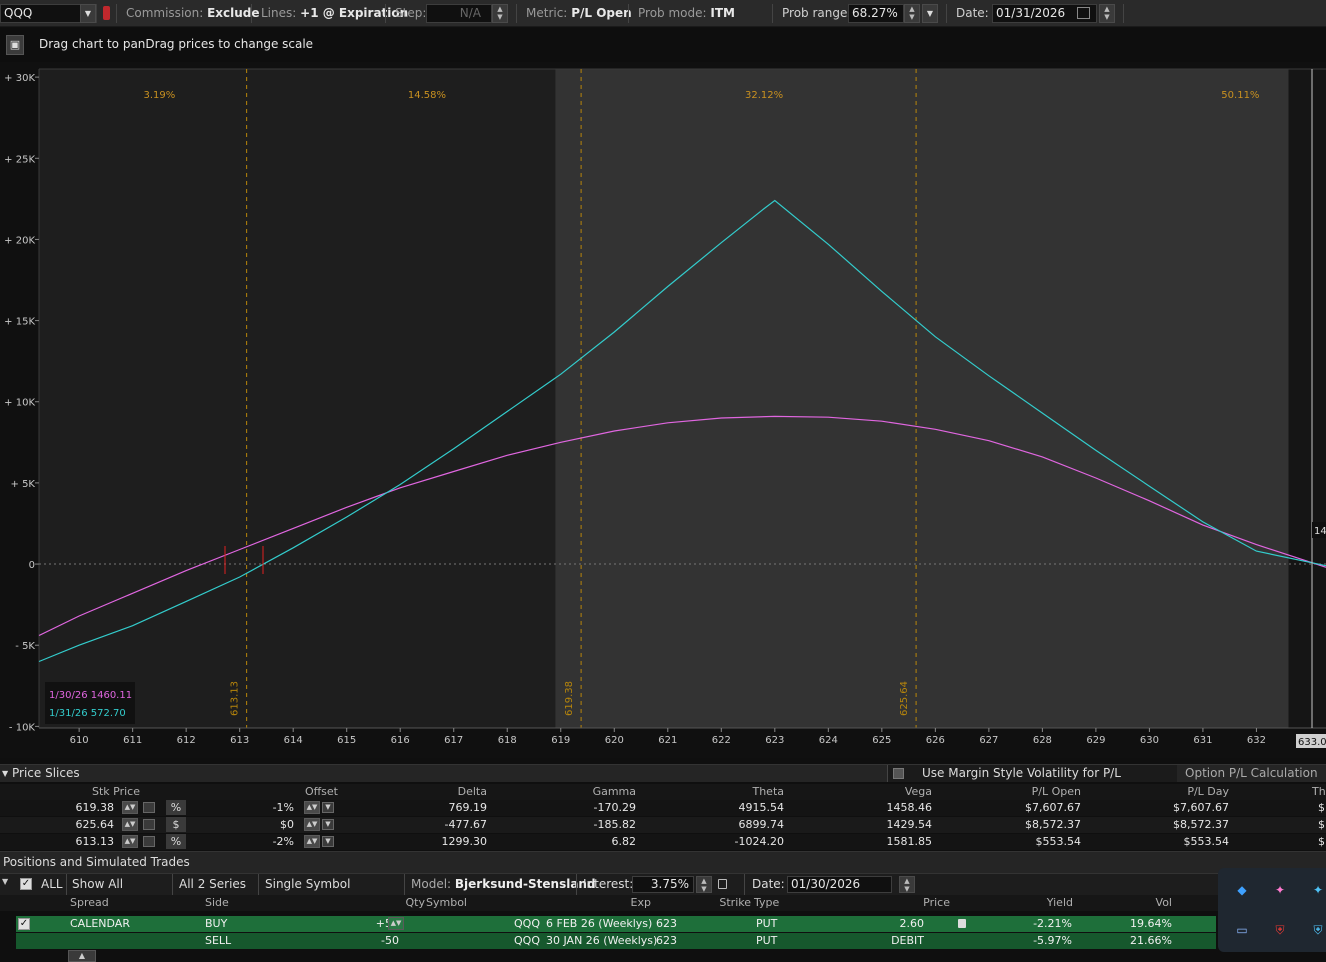 This screenshot has width=1326, height=962. Describe the element at coordinates (601, 13) in the screenshot. I see `metric-value: P/L Open` at that location.